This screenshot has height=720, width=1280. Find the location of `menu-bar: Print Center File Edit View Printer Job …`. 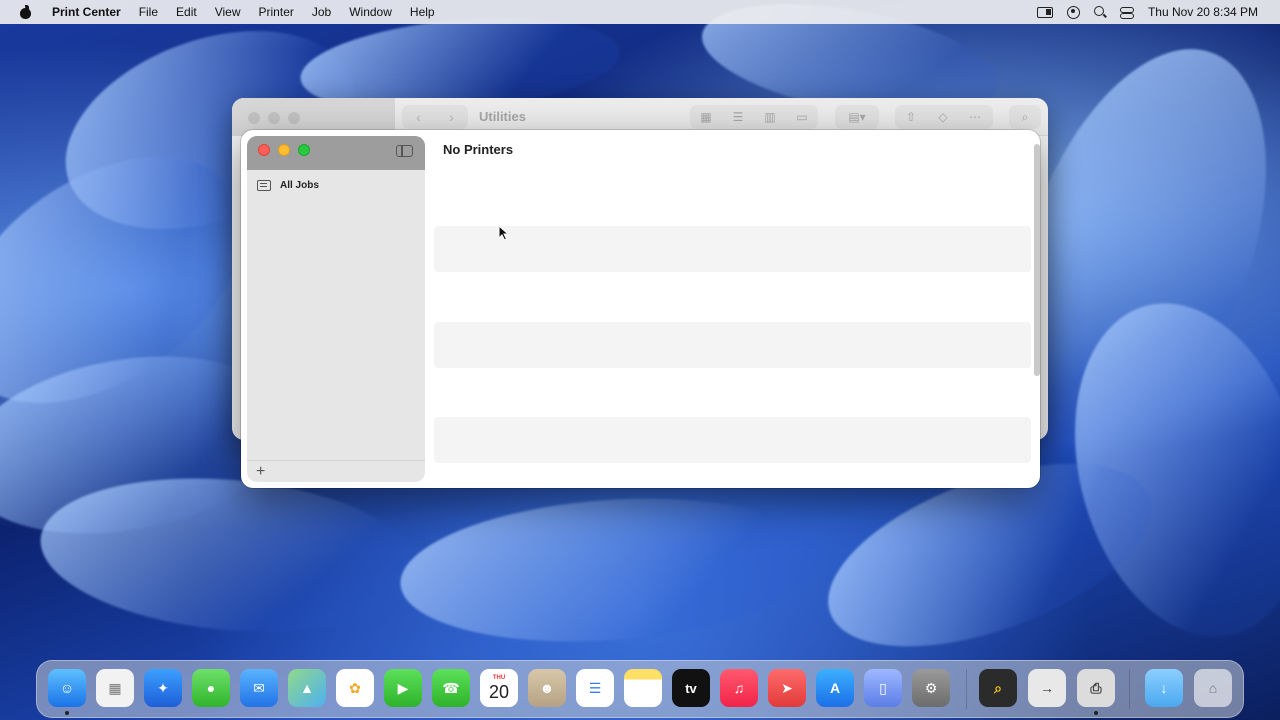

menu-bar: Print Center File Edit View Printer Job … is located at coordinates (640, 12).